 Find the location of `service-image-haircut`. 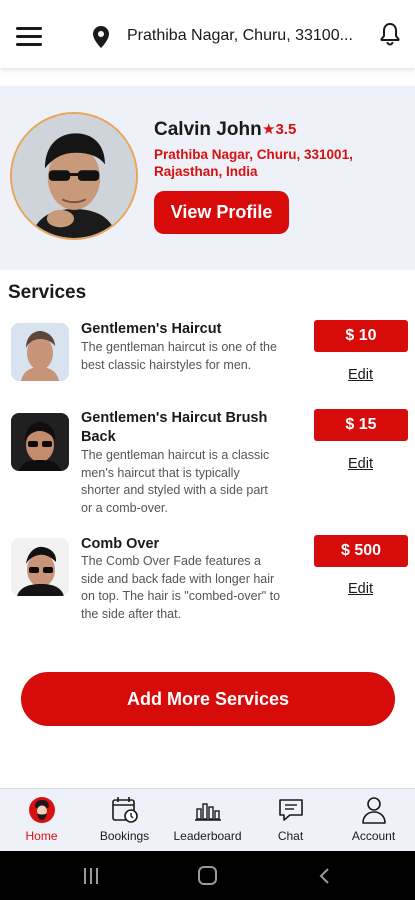

service-image-haircut is located at coordinates (40, 352).